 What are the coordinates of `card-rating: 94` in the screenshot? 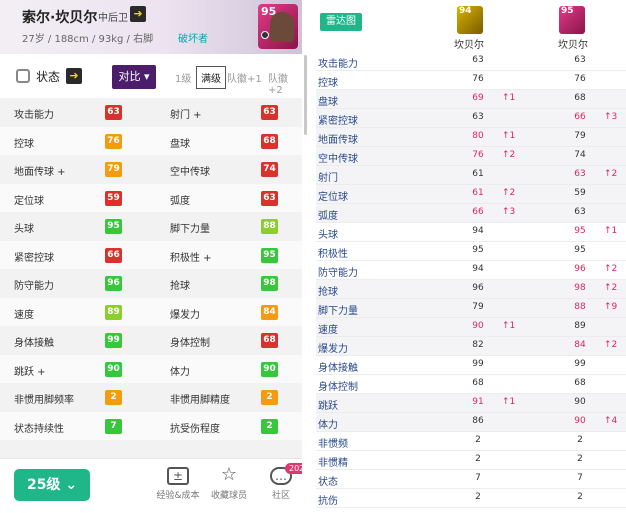 It's located at (465, 11).